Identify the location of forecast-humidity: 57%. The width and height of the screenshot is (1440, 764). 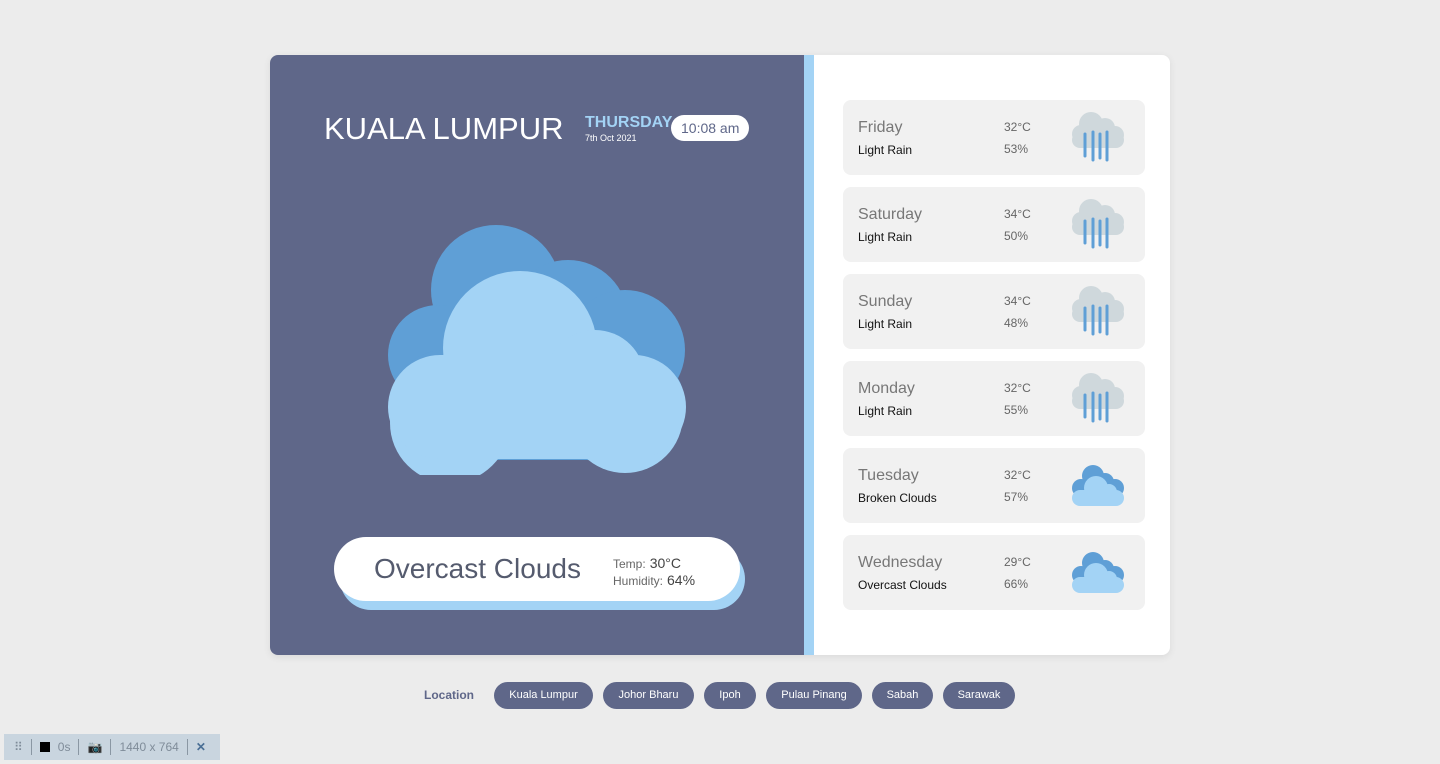
(1016, 497).